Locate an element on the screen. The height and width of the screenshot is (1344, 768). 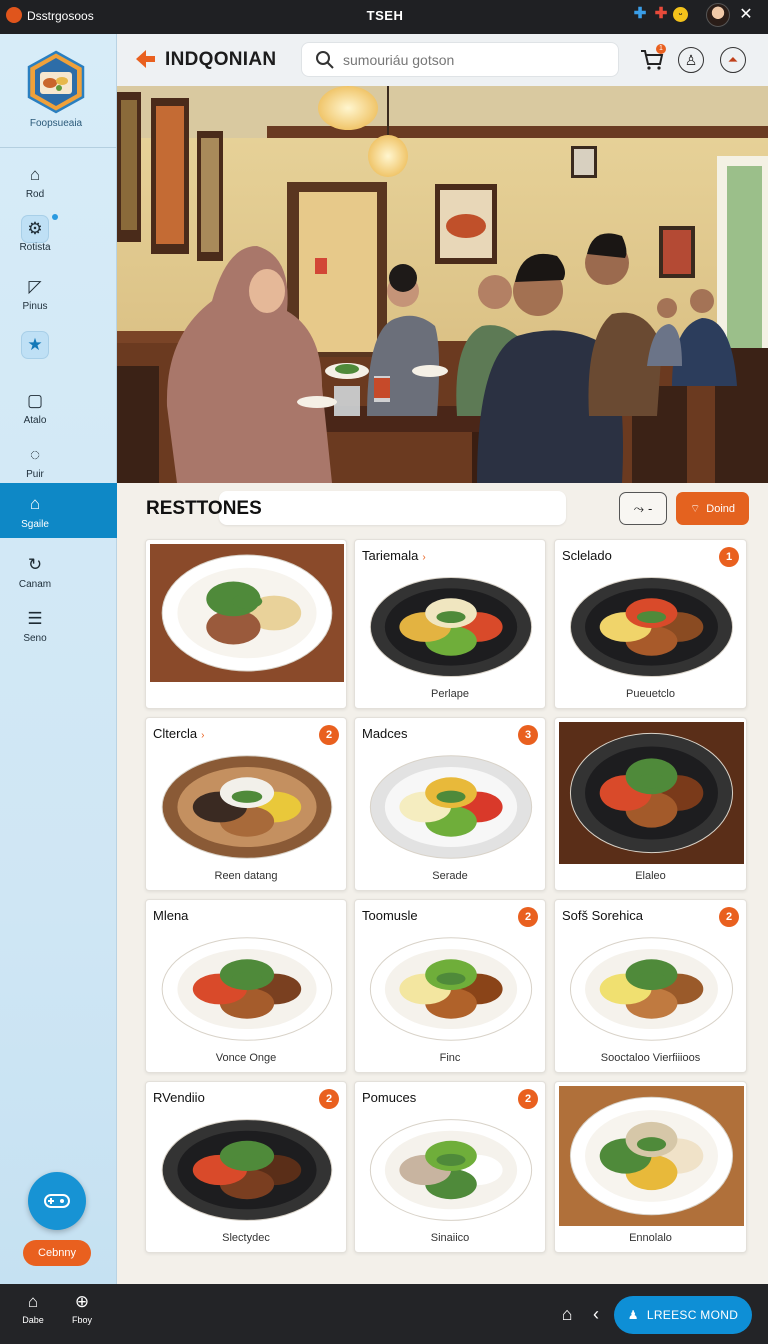
controller-icon is located at coordinates (57, 1201).